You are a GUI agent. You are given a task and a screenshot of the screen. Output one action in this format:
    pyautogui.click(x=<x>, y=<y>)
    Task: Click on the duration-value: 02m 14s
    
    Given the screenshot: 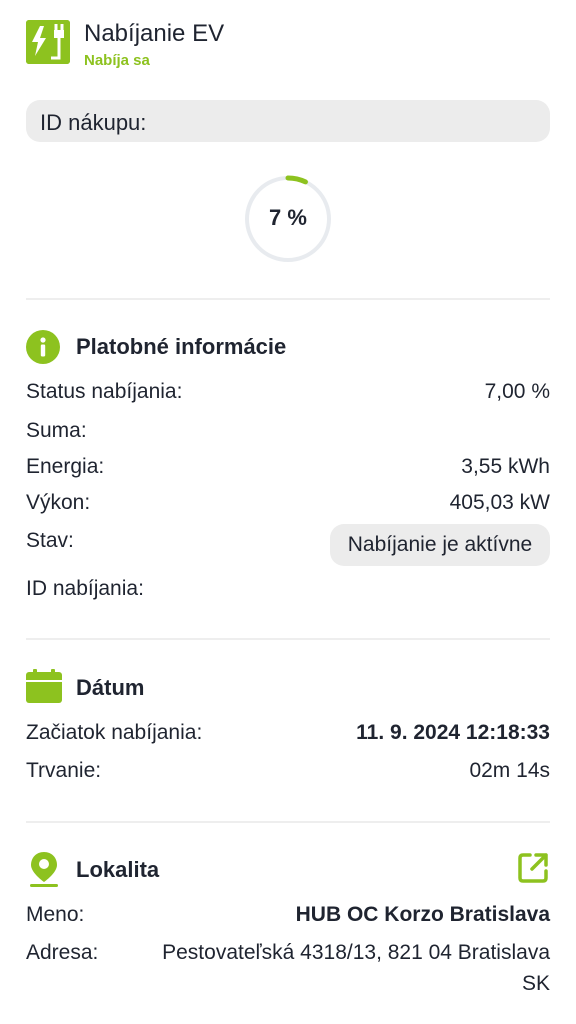 What is the action you would take?
    pyautogui.click(x=509, y=770)
    